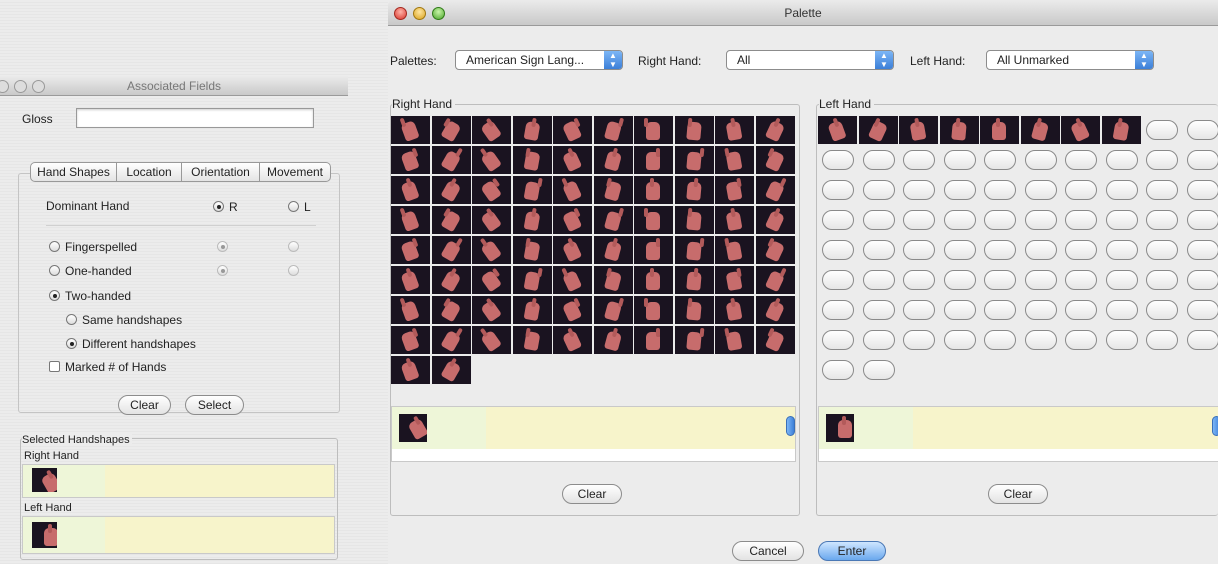  What do you see at coordinates (293, 246) in the screenshot?
I see `fingerspelled-l-radio` at bounding box center [293, 246].